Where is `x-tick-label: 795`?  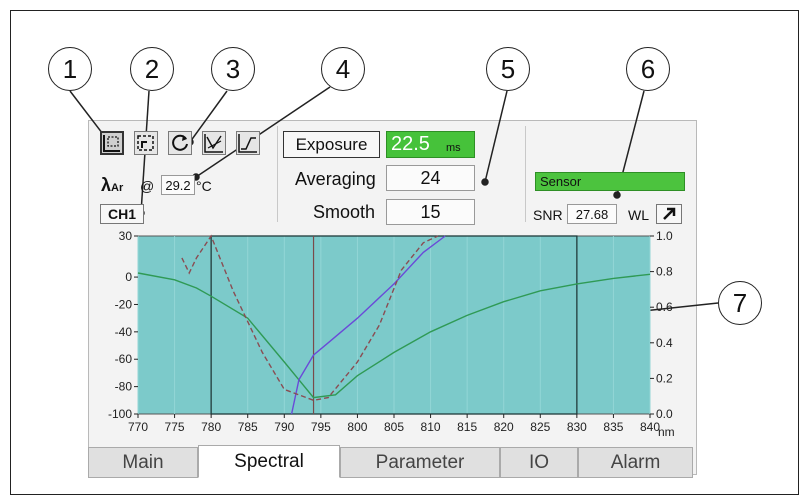 x-tick-label: 795 is located at coordinates (321, 427).